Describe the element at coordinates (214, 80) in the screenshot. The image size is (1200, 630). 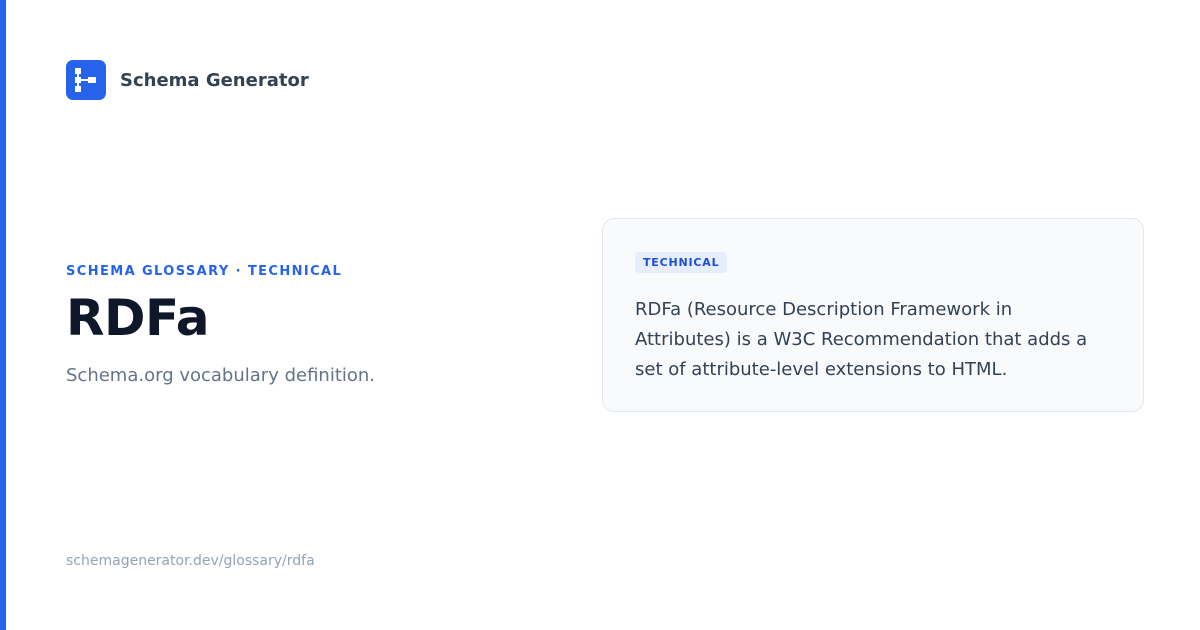
I see `brand-name: Schema Generator` at that location.